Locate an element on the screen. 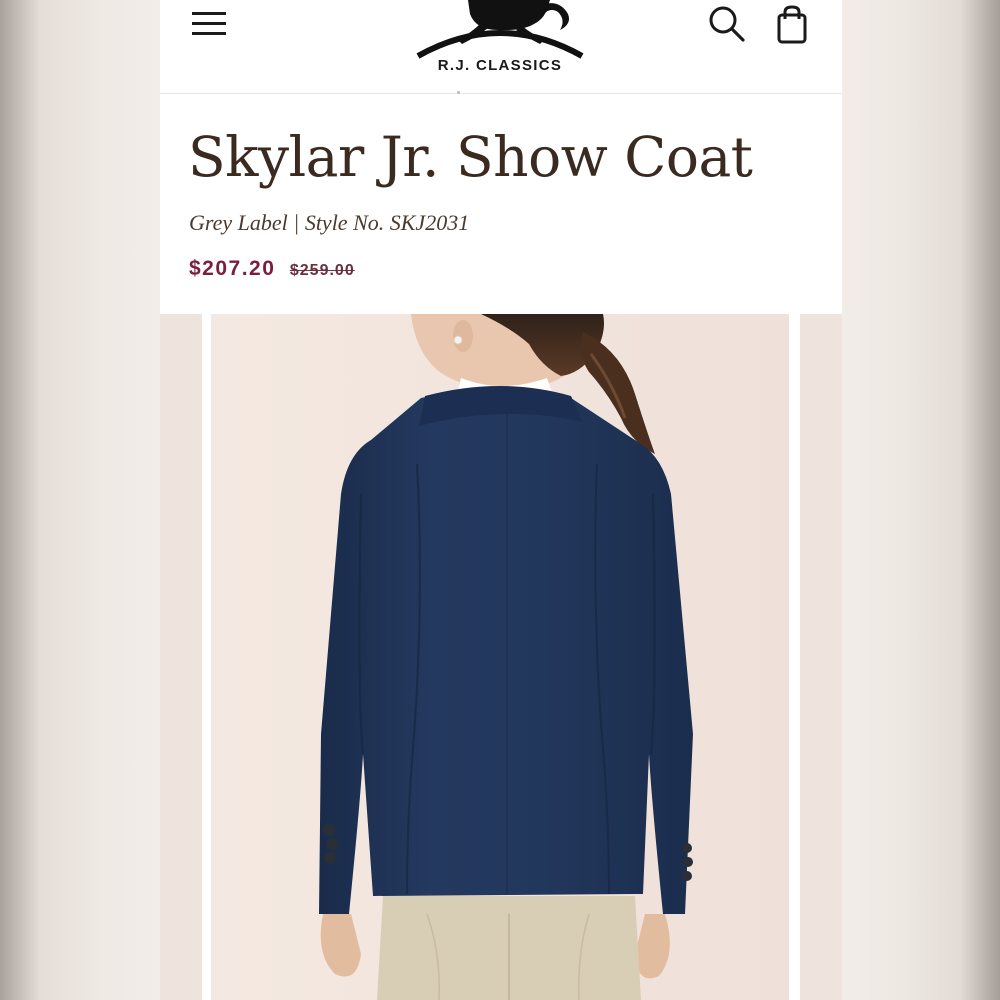  previous-image-peek is located at coordinates (181, 657).